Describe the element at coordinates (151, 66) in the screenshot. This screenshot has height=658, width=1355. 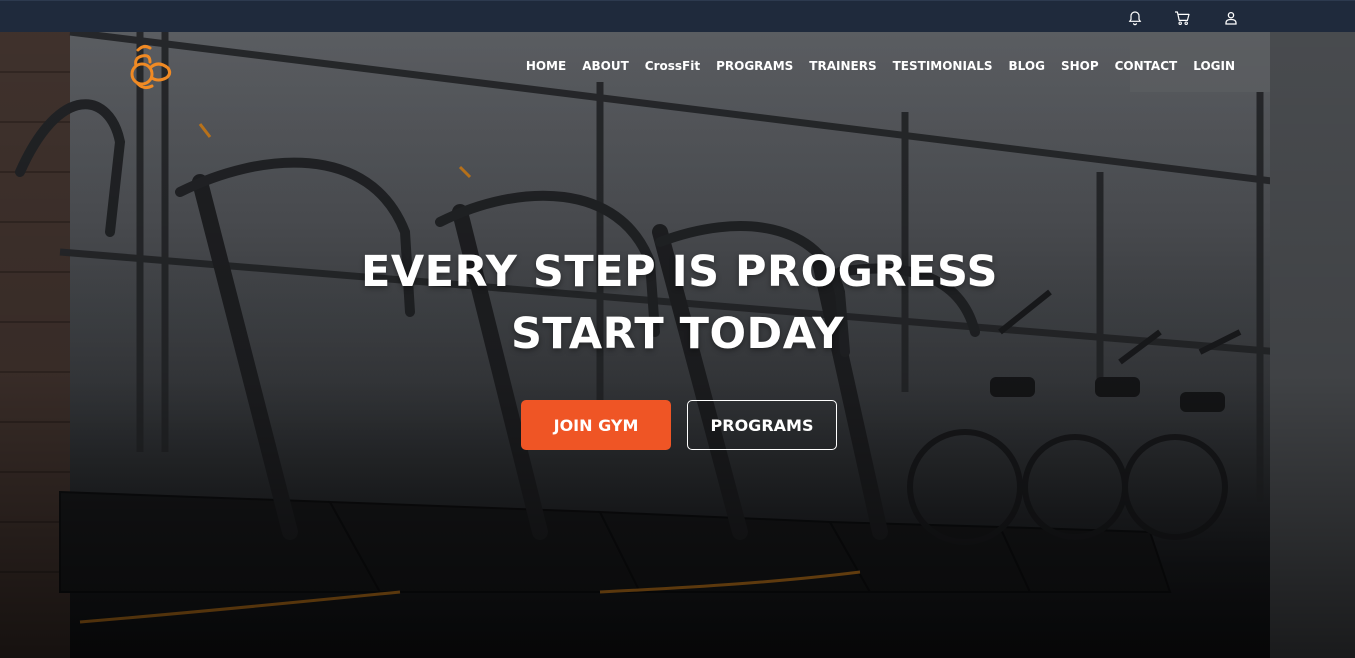
I see `gym-logo` at that location.